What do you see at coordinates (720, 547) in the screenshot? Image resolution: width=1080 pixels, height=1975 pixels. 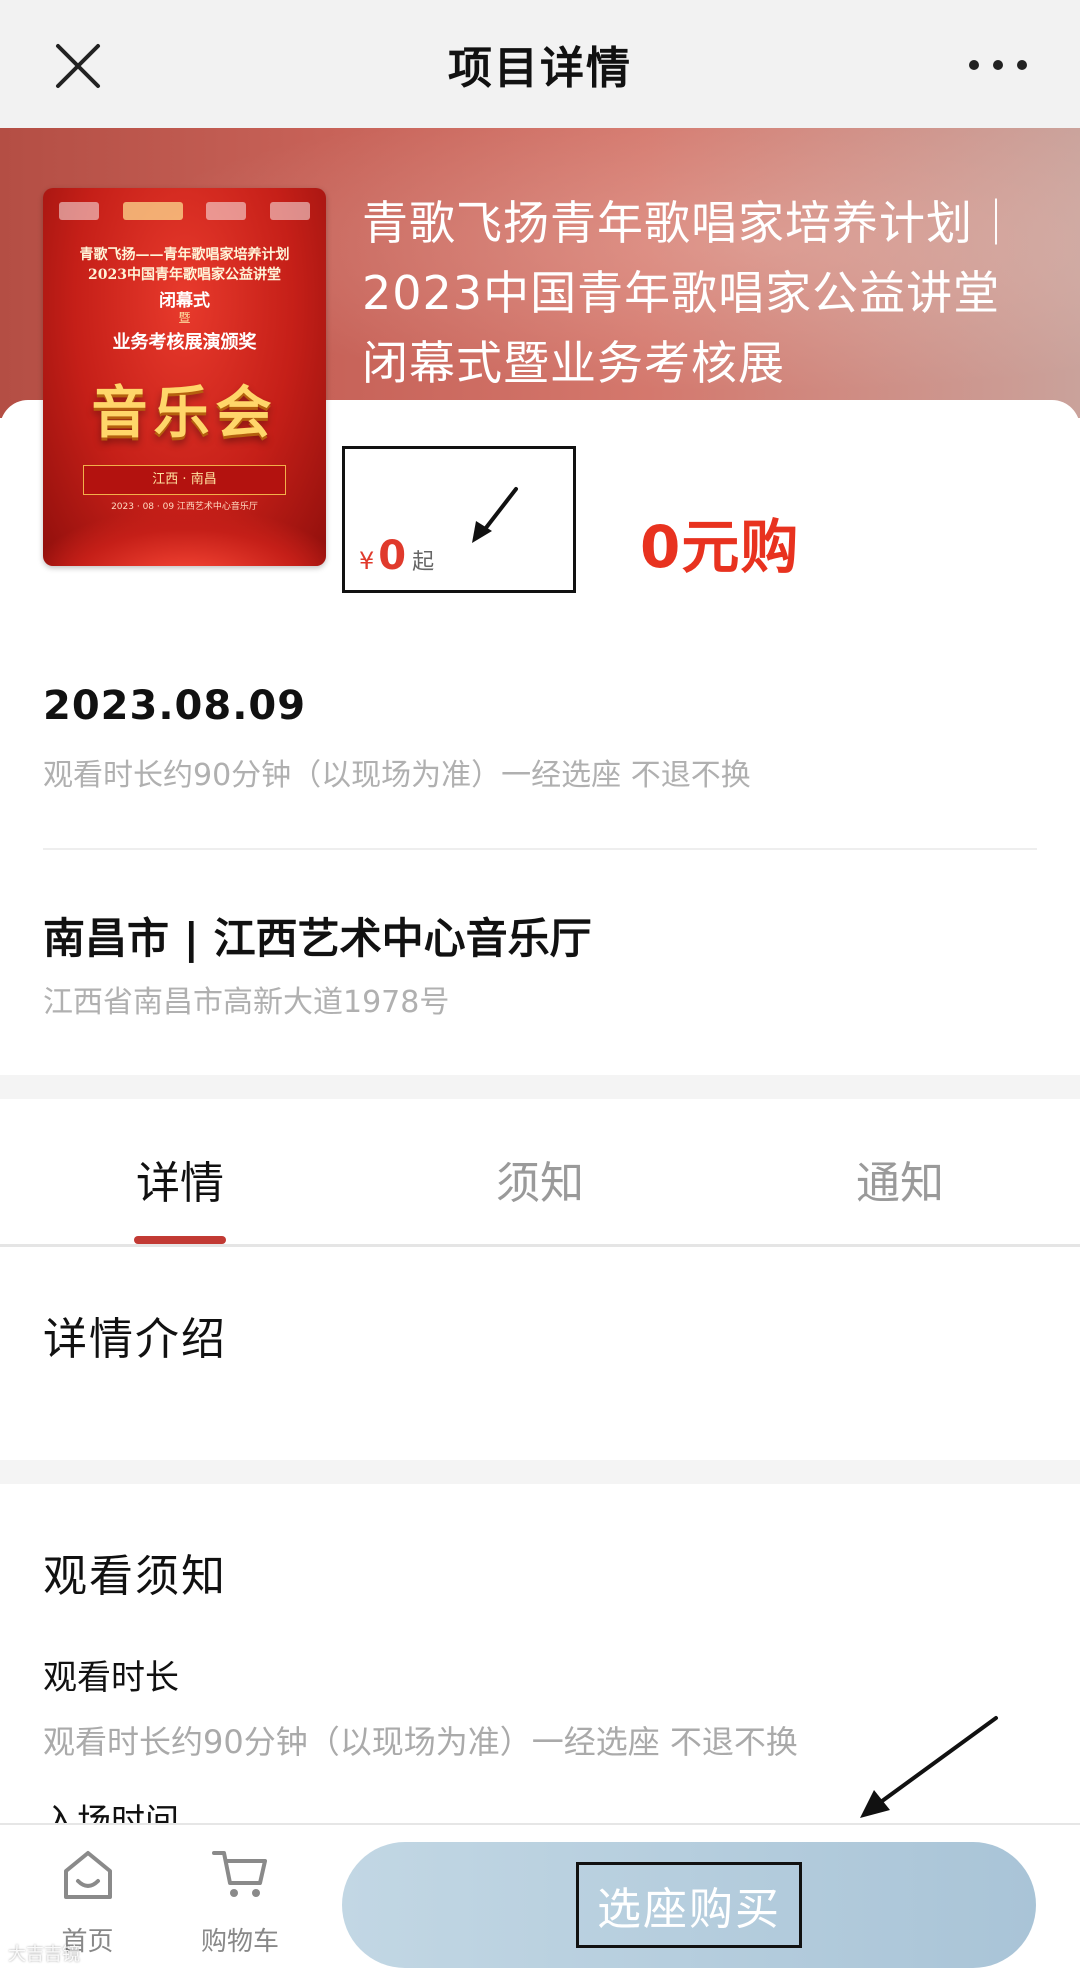 I see `promo-label: 0元购` at bounding box center [720, 547].